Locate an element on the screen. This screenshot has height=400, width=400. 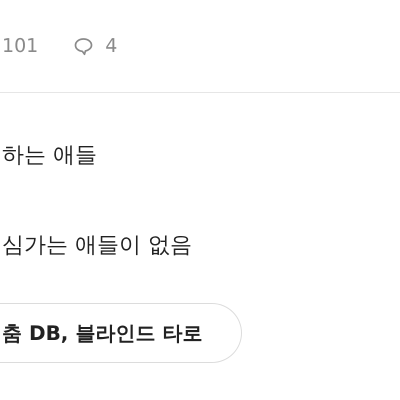
like-count: 101 is located at coordinates (20, 46).